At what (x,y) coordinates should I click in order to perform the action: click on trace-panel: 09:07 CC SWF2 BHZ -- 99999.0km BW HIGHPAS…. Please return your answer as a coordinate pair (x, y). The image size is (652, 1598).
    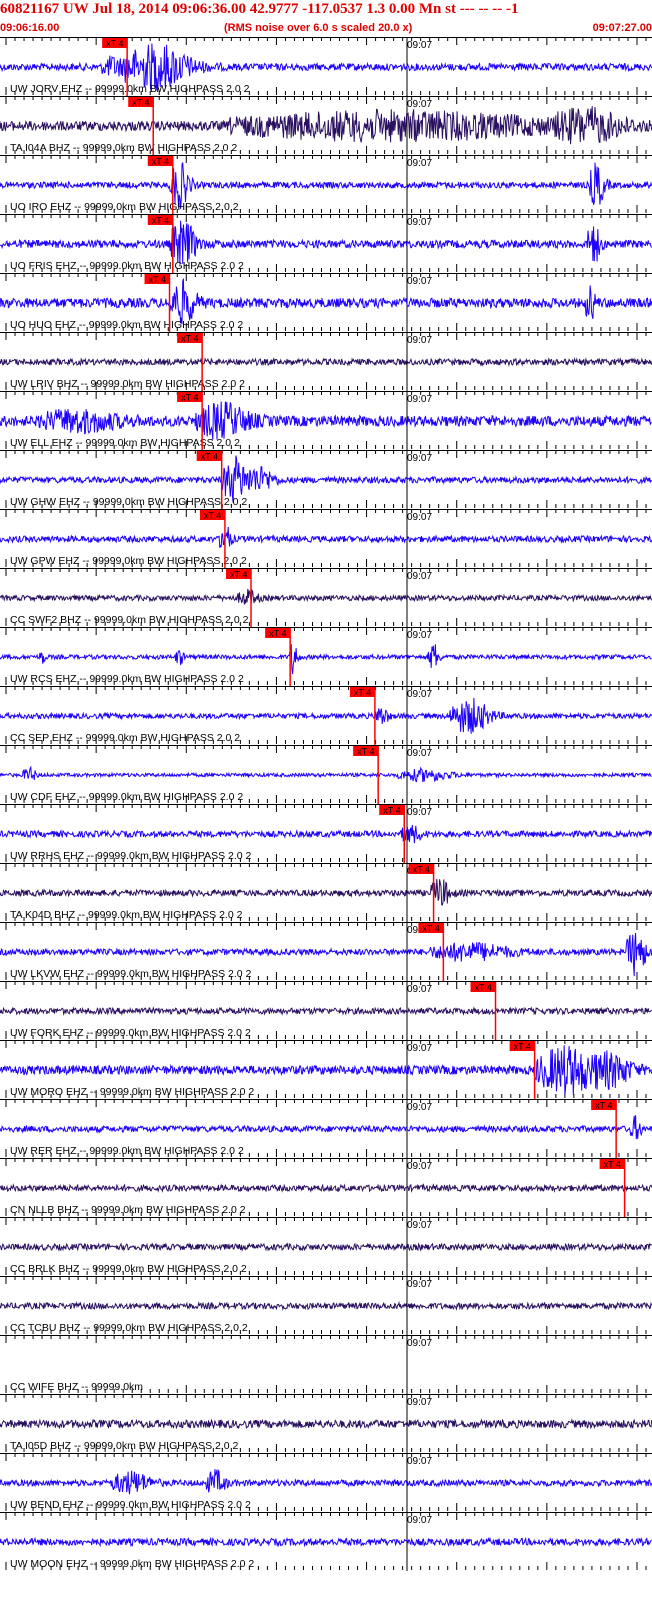
    Looking at the image, I should click on (326, 597).